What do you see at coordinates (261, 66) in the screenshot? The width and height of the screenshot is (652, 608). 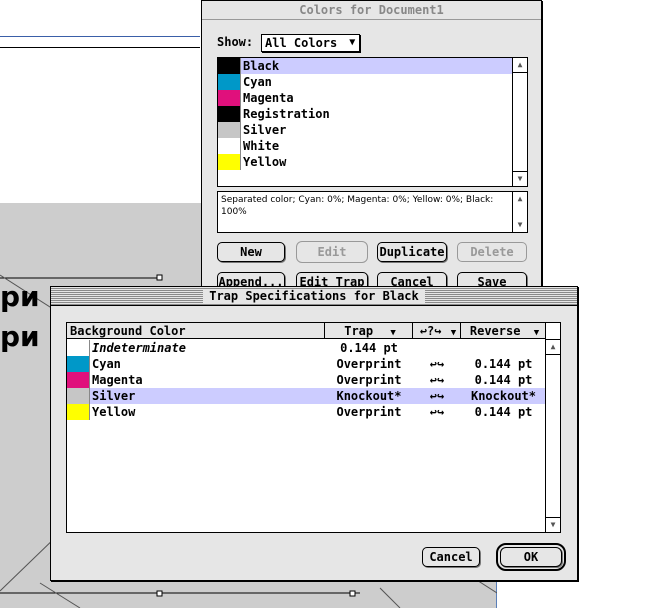 I see `color-name: Black` at bounding box center [261, 66].